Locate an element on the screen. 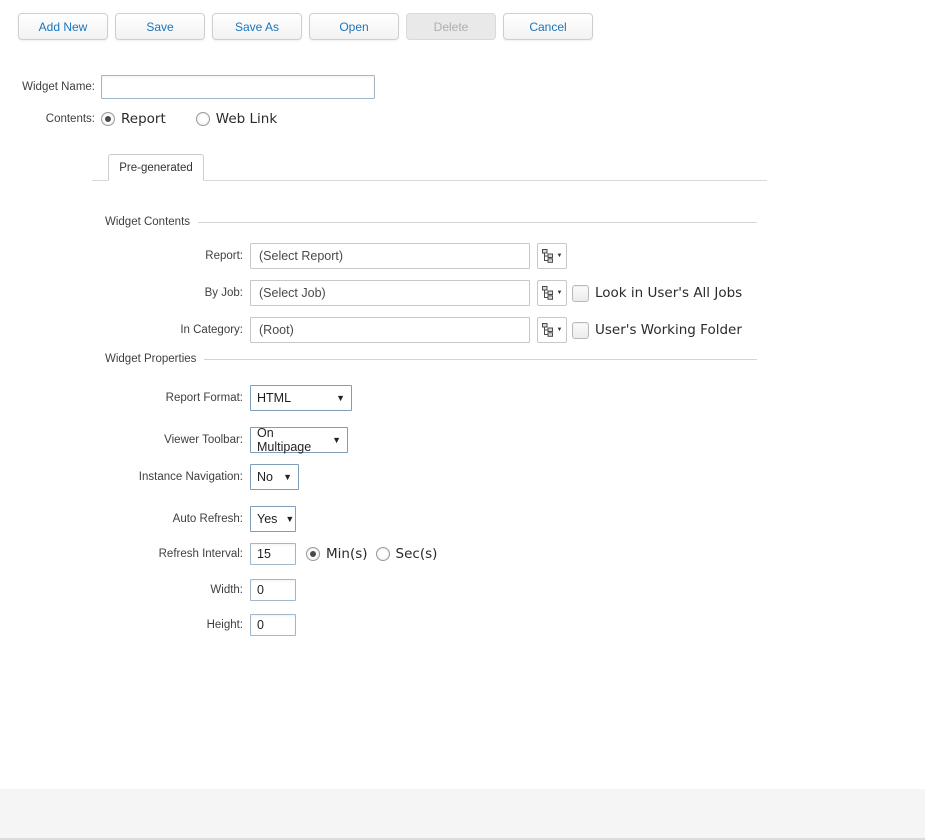 The image size is (925, 840). width-row: Width: is located at coordinates (148, 590).